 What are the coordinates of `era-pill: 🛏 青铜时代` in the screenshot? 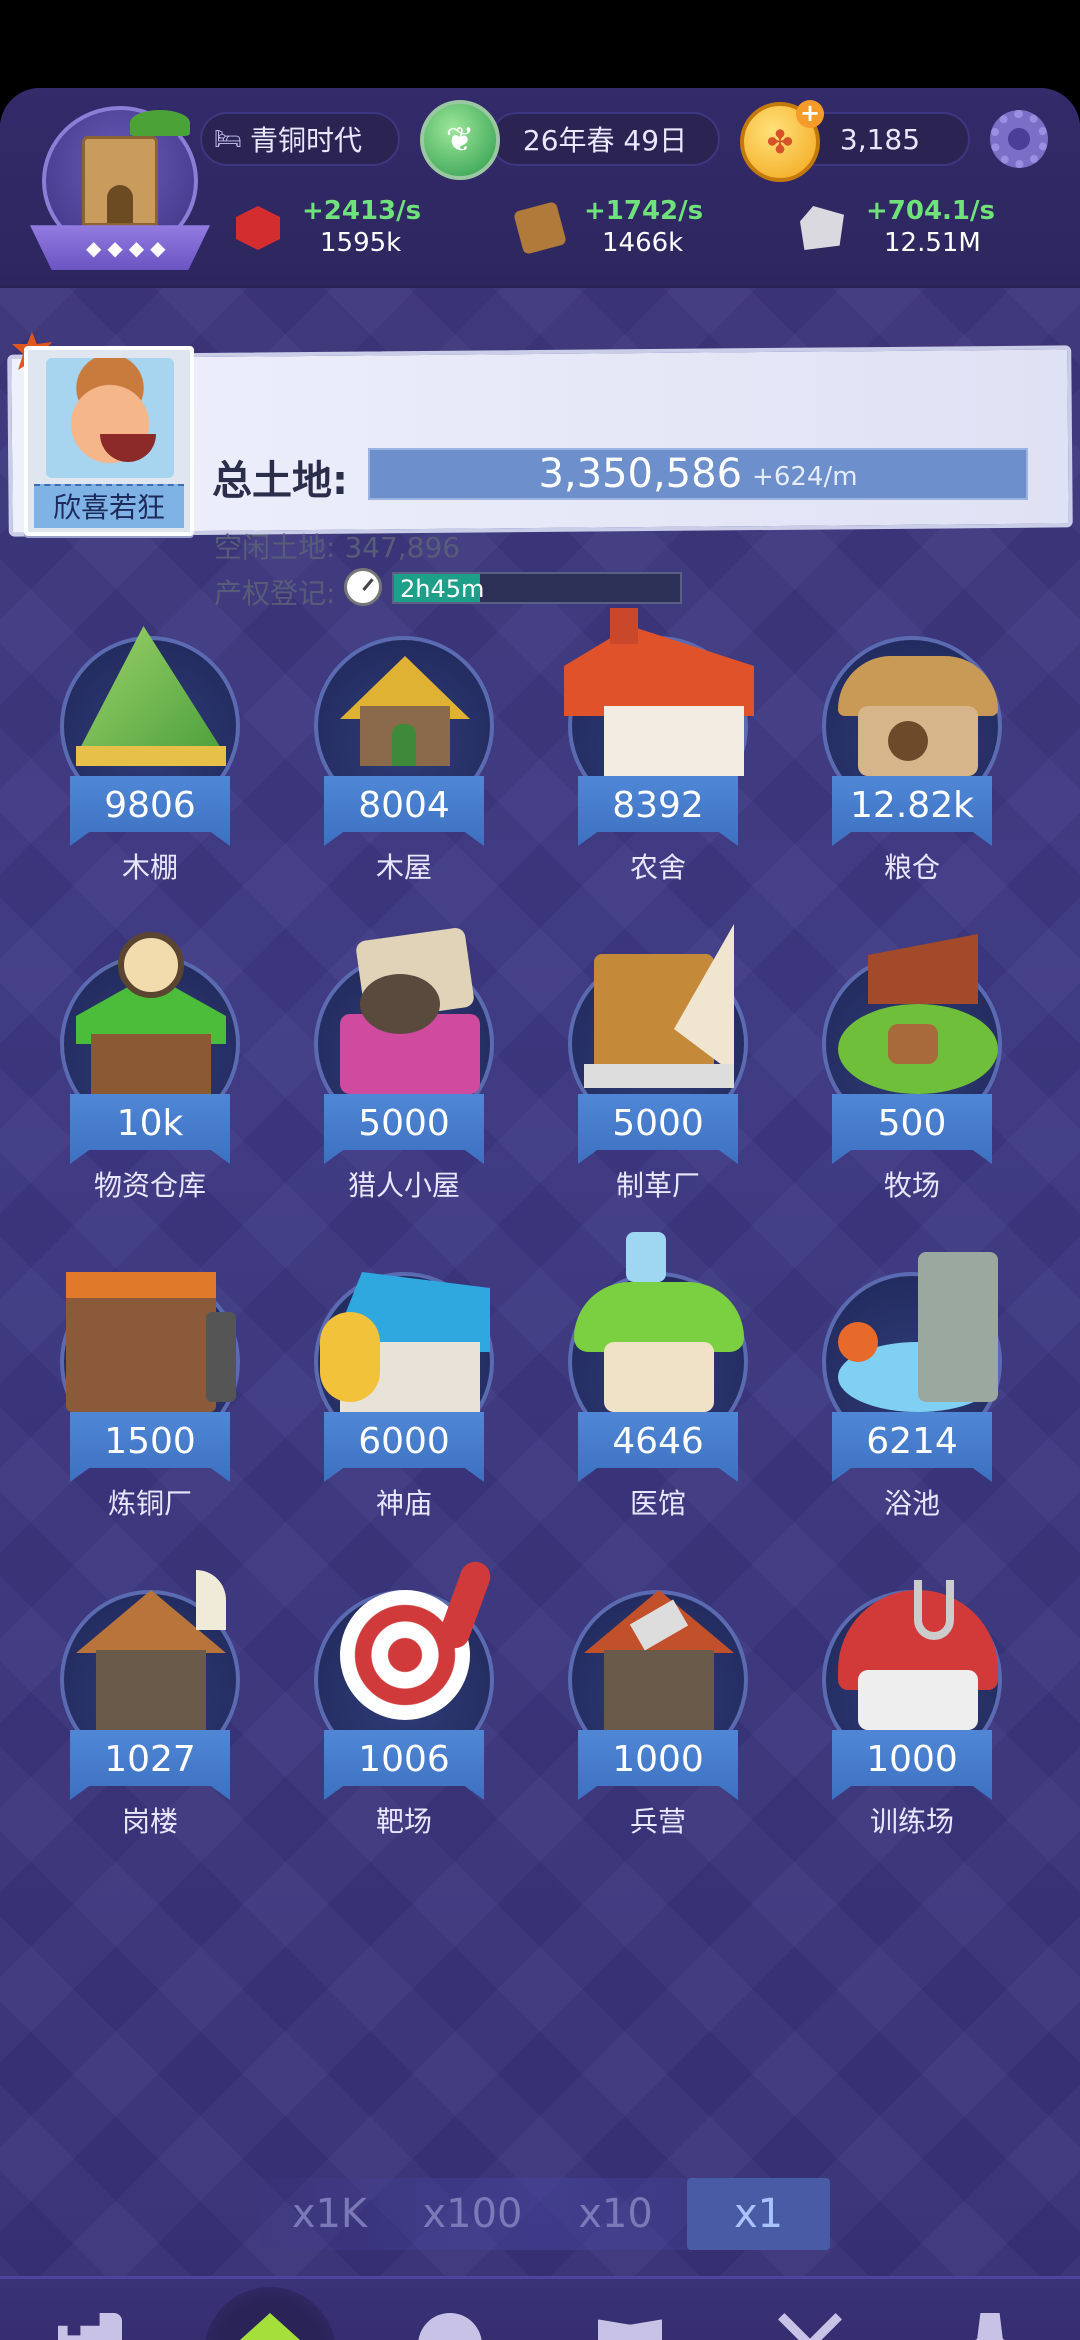 It's located at (300, 139).